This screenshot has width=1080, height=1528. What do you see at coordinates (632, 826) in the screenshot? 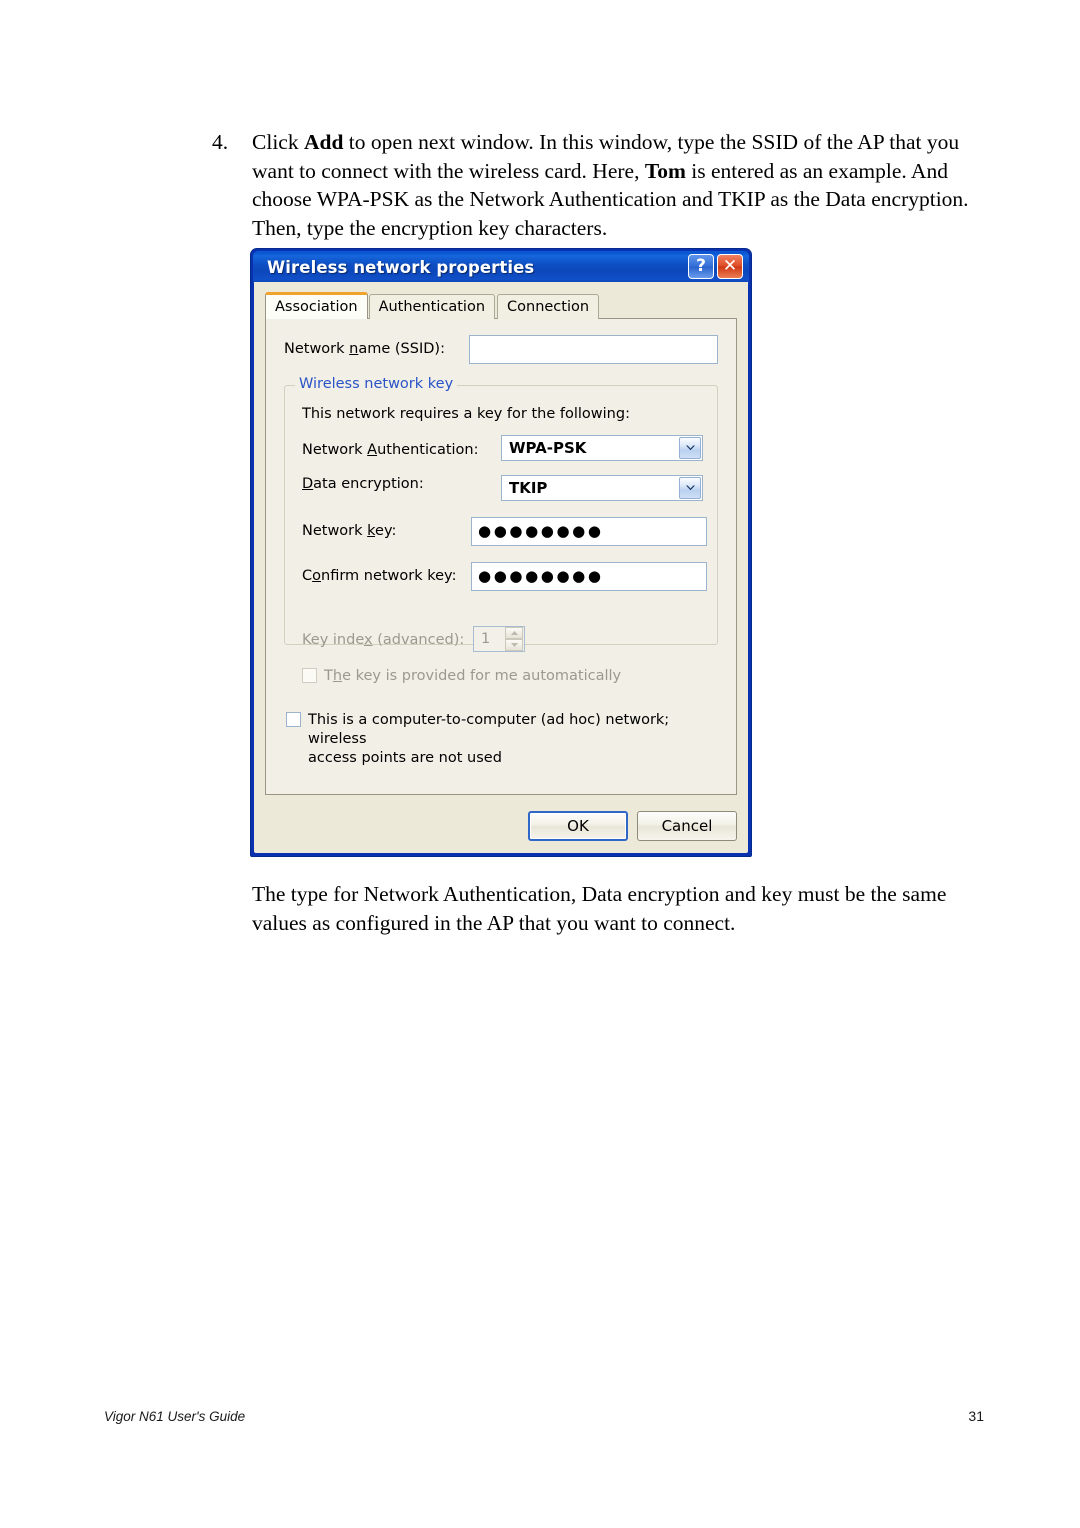
I see `dialog-button-row: OK Cancel` at bounding box center [632, 826].